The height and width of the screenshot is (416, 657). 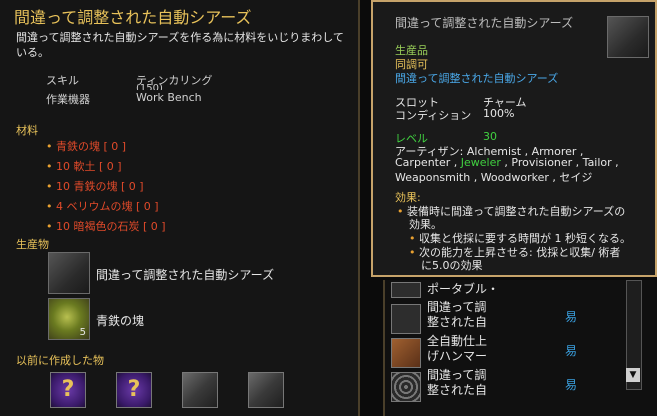 What do you see at coordinates (120, 321) in the screenshot?
I see `product-name: 青鉄の塊` at bounding box center [120, 321].